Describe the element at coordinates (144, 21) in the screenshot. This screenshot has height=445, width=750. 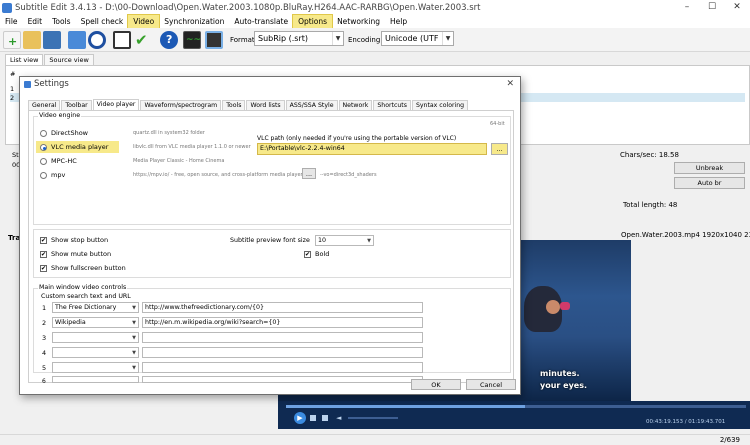
I see `menu-video: Video` at that location.